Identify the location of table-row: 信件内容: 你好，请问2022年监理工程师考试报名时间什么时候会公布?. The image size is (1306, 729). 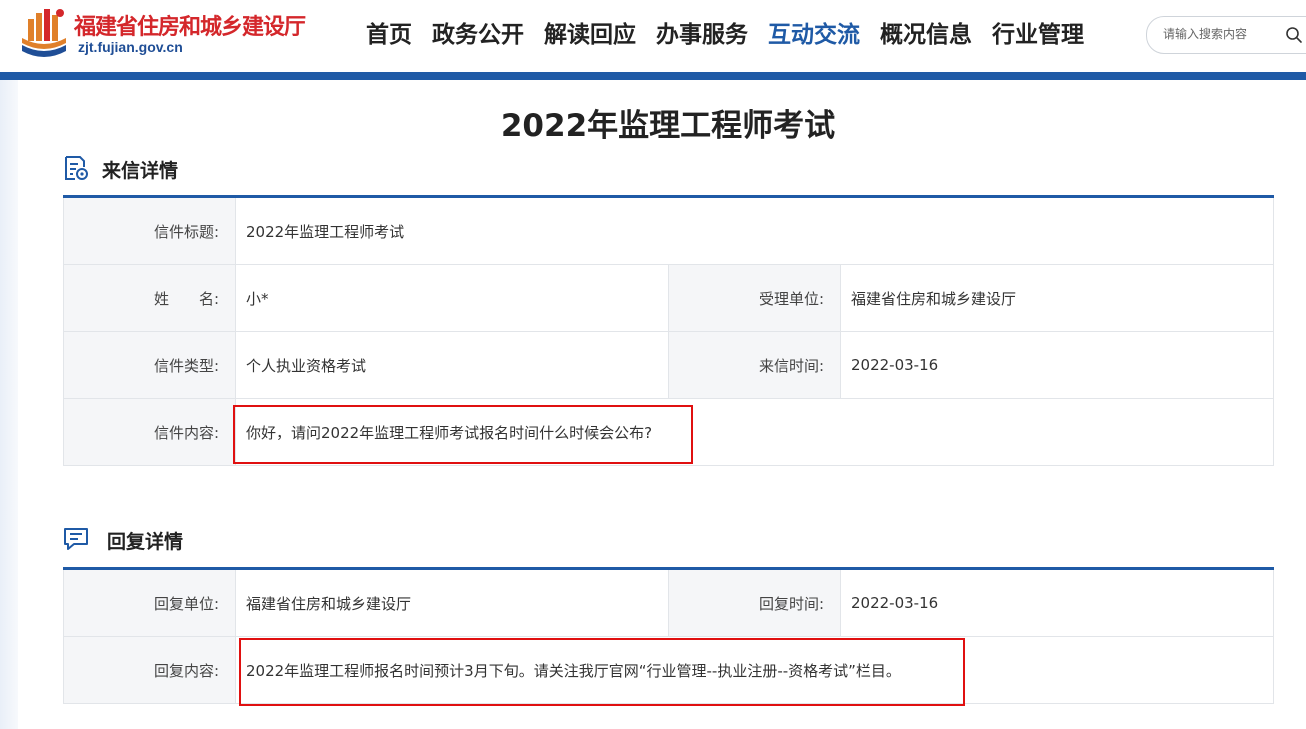
(669, 432).